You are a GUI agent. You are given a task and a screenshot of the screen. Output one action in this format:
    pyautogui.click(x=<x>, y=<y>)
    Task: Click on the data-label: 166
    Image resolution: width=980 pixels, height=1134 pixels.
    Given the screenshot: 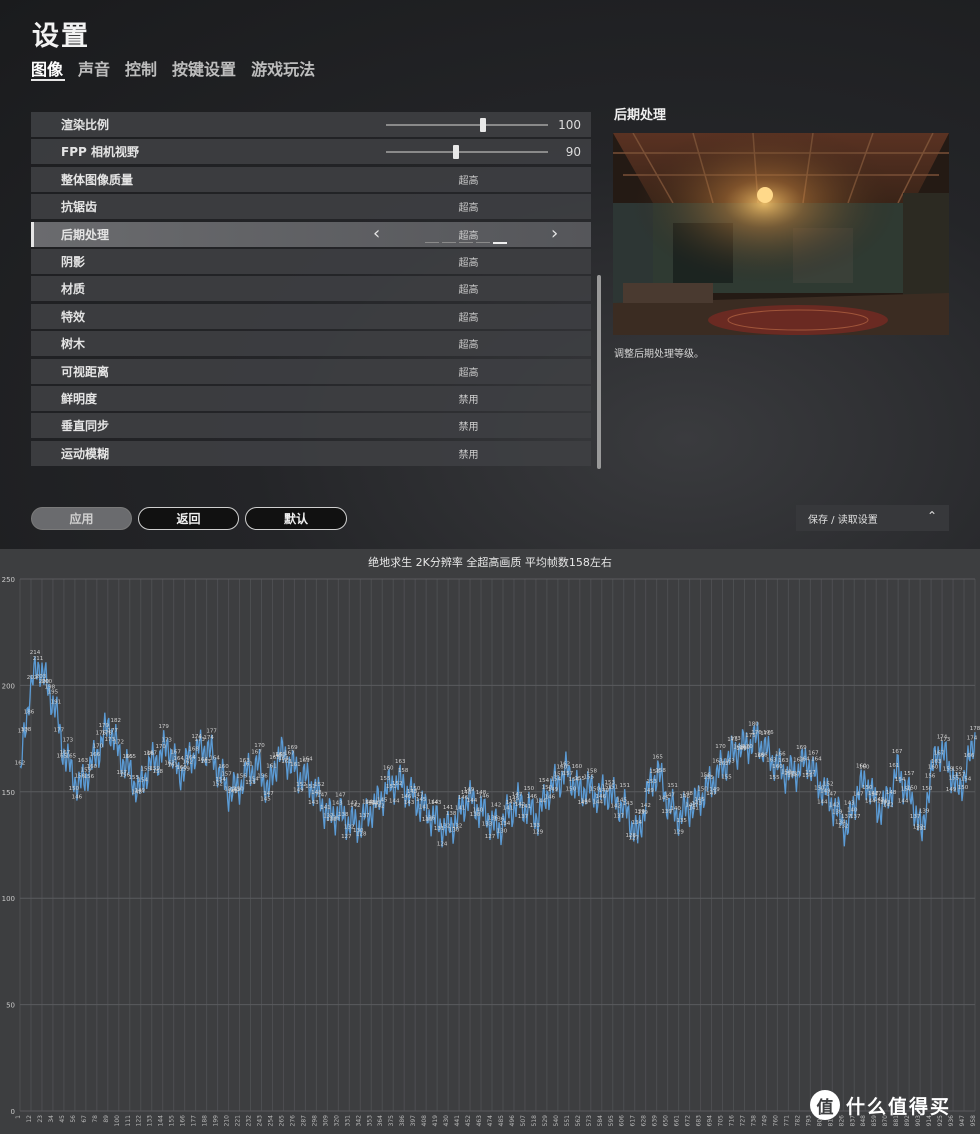 What is the action you would take?
    pyautogui.click(x=969, y=756)
    